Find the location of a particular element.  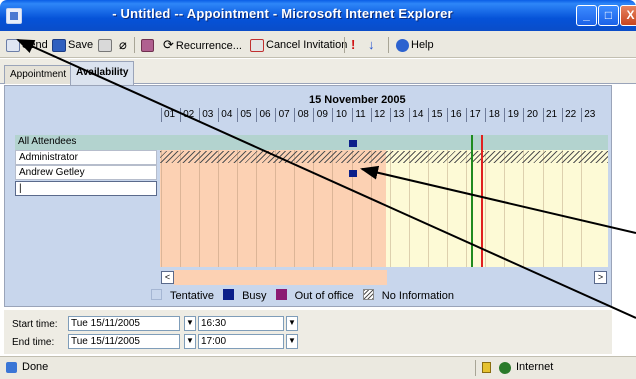

hour-label: 17 is located at coordinates (475, 114).